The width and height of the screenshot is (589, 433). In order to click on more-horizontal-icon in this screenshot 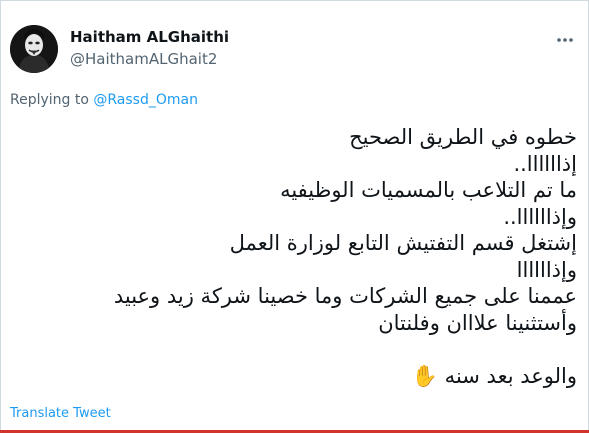, I will do `click(565, 44)`.